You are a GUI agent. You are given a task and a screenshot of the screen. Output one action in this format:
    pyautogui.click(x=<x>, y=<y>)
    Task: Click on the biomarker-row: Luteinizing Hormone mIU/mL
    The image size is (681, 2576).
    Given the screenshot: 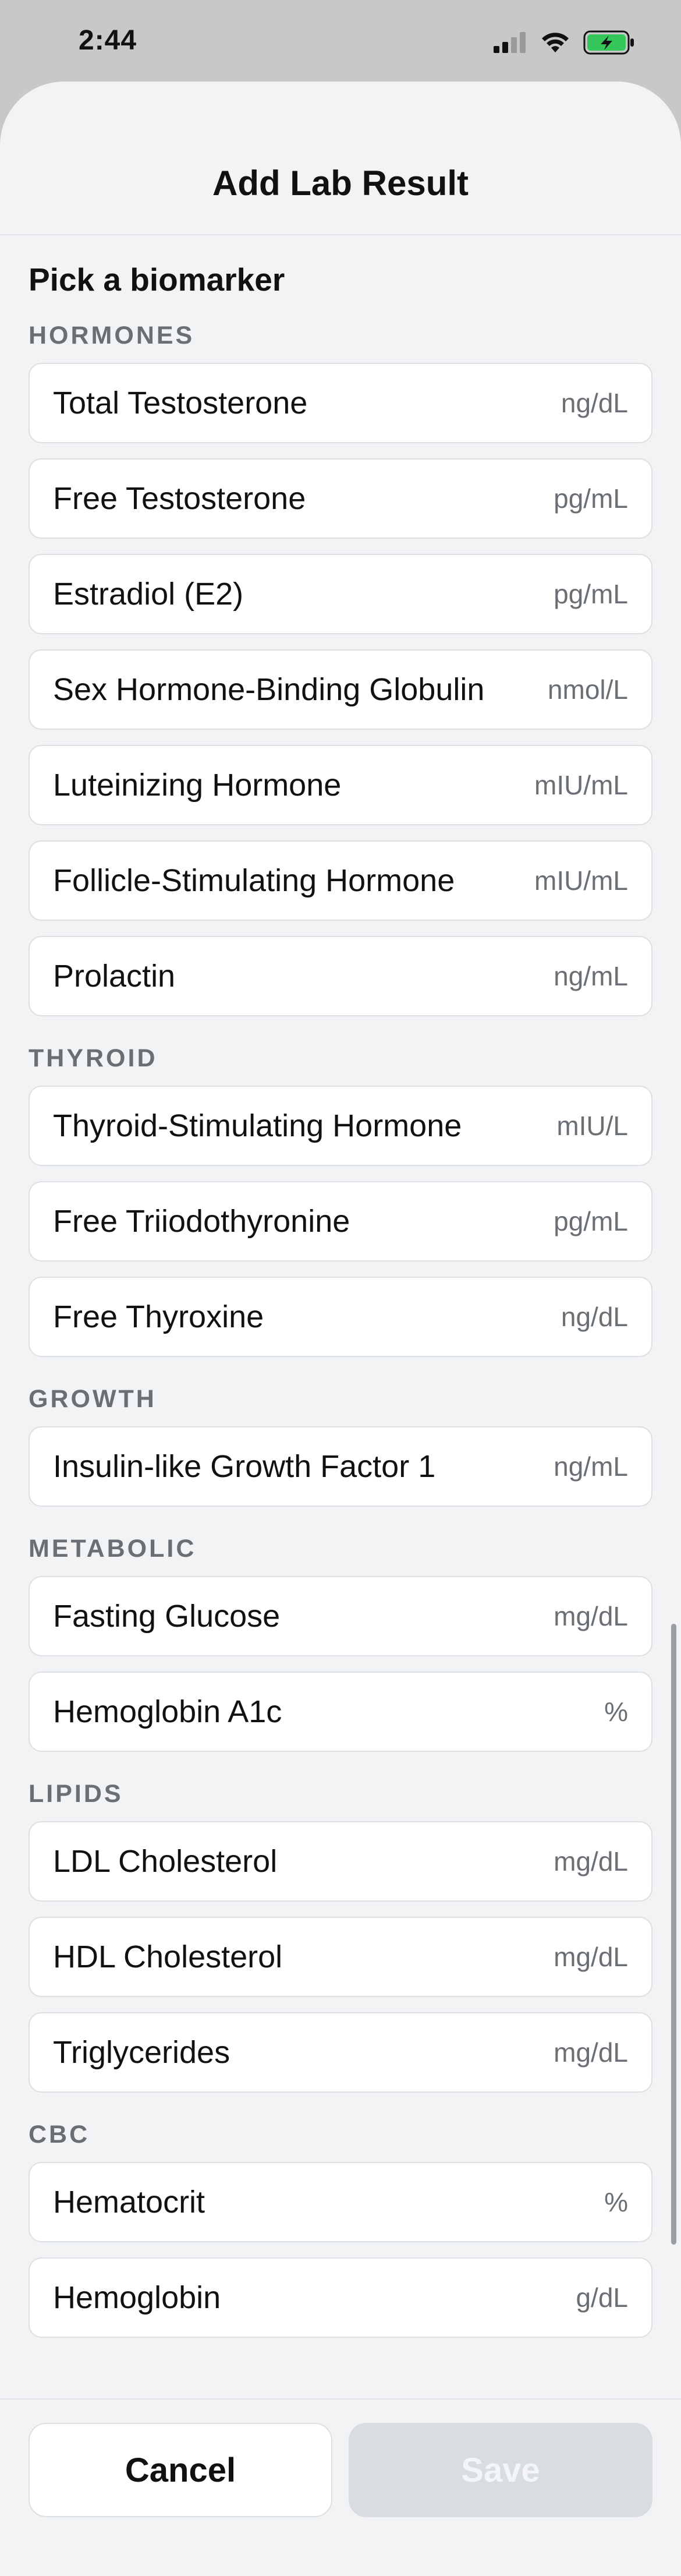 What is the action you would take?
    pyautogui.click(x=340, y=785)
    